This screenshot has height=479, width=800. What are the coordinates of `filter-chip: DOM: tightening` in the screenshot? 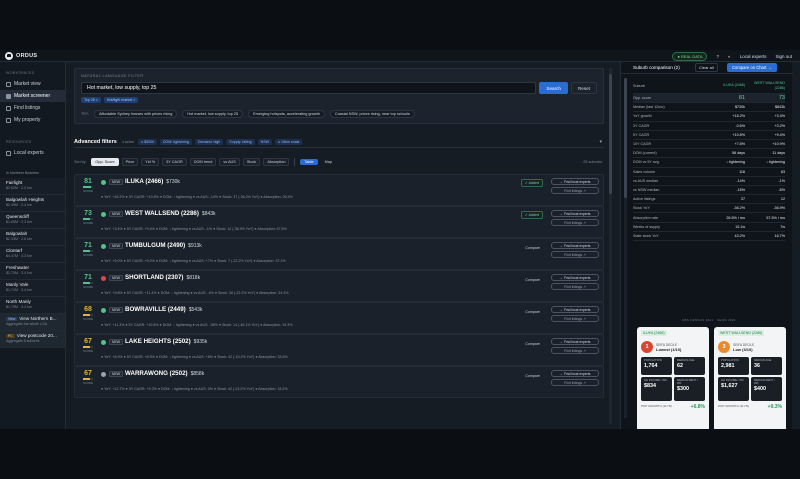 It's located at (175, 141).